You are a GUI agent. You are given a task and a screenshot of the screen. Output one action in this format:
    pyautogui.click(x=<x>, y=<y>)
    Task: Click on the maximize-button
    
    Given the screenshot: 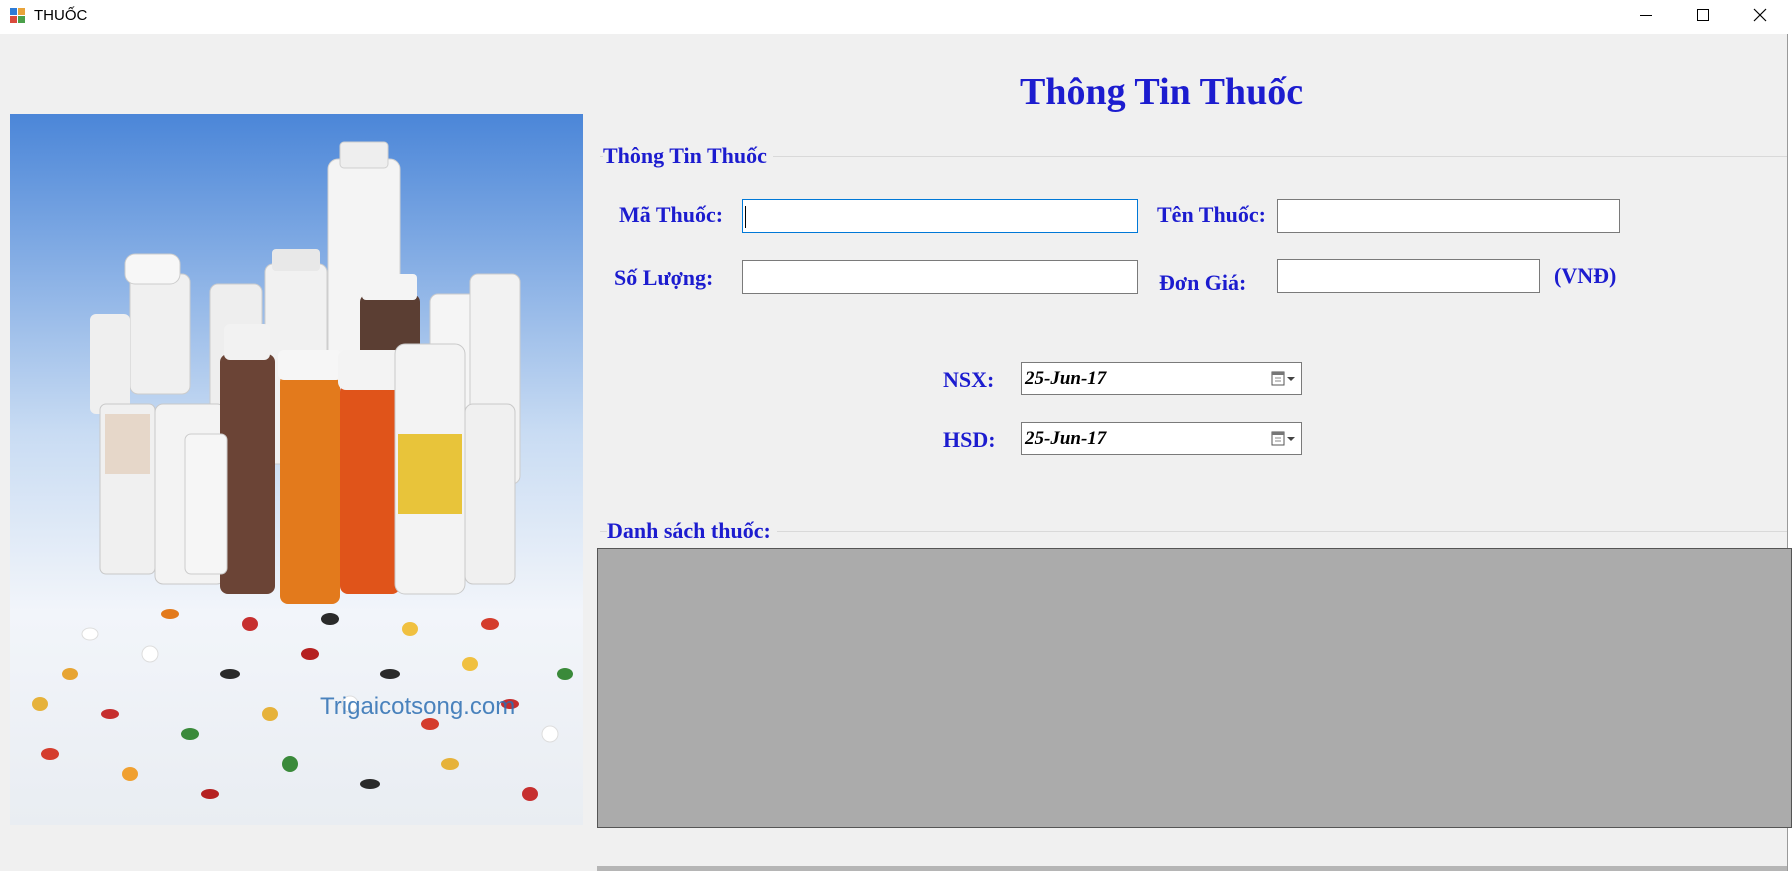 What is the action you would take?
    pyautogui.click(x=1702, y=15)
    